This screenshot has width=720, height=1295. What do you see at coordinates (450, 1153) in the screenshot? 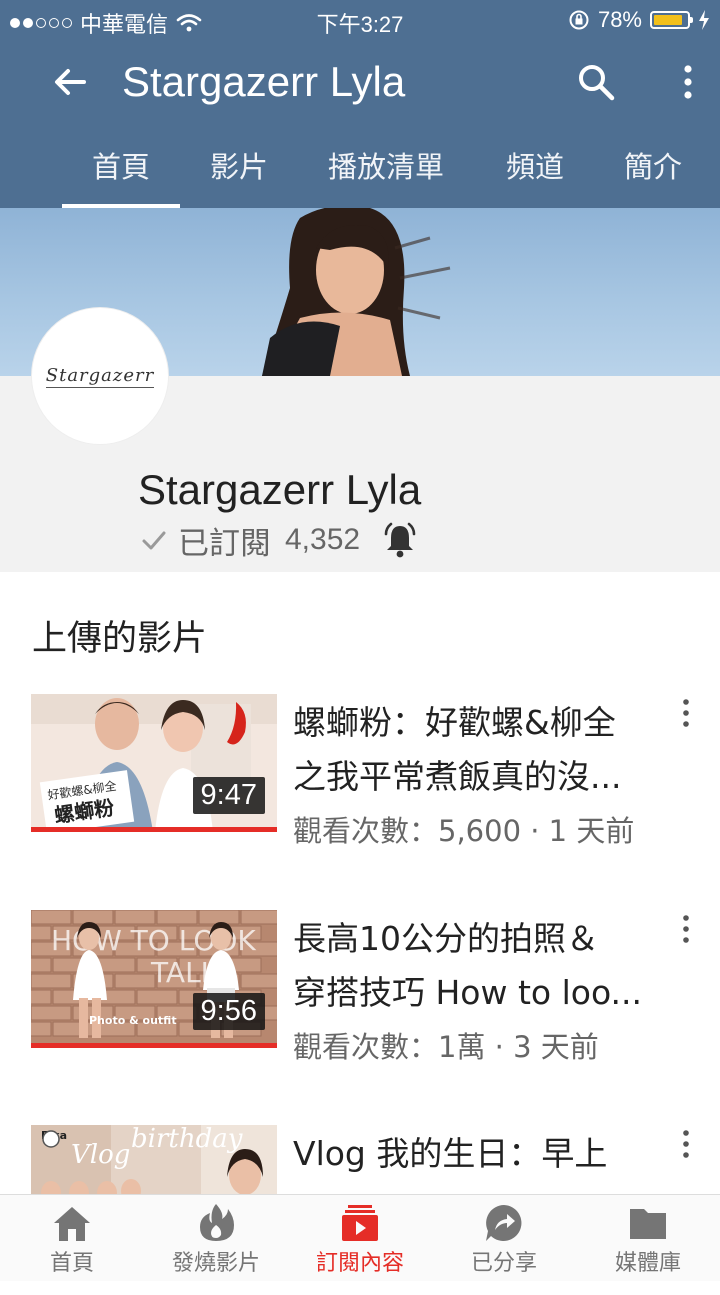
I see `video-title-line: Vlog 我的生日：早上` at bounding box center [450, 1153].